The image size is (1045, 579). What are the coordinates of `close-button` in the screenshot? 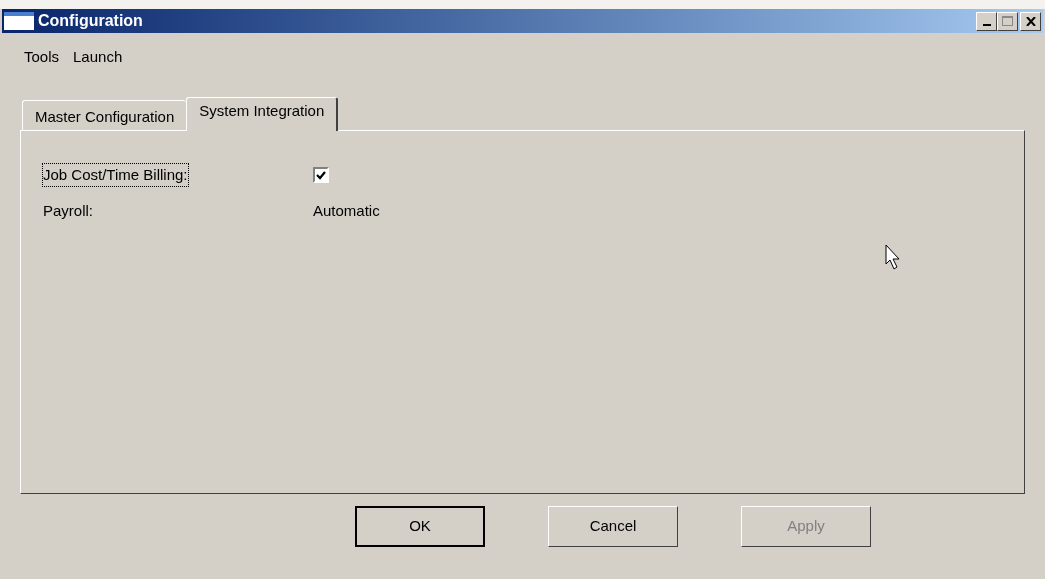 It's located at (1030, 21).